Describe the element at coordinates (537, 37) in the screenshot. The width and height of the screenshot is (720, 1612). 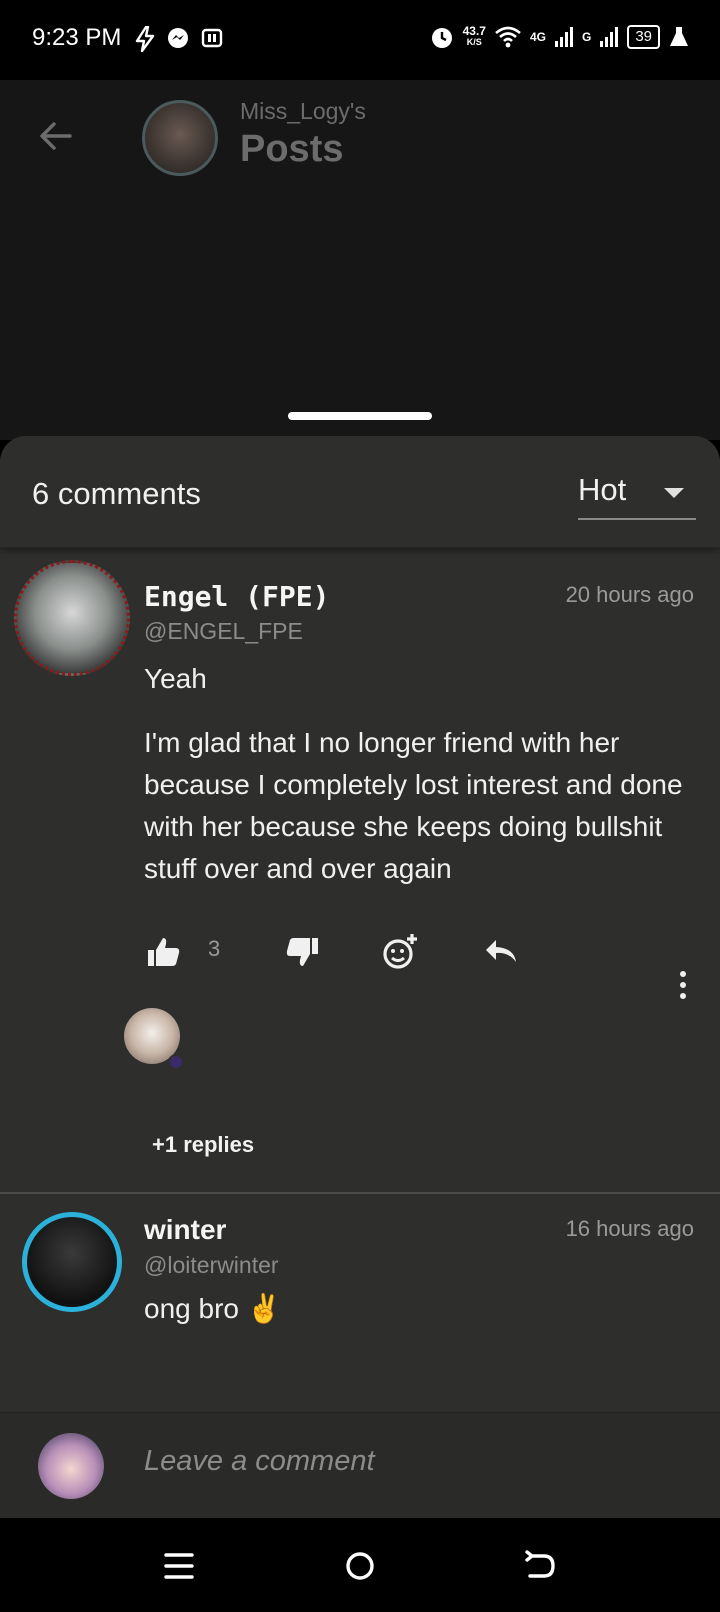
I see `network-4g-label: 4G` at that location.